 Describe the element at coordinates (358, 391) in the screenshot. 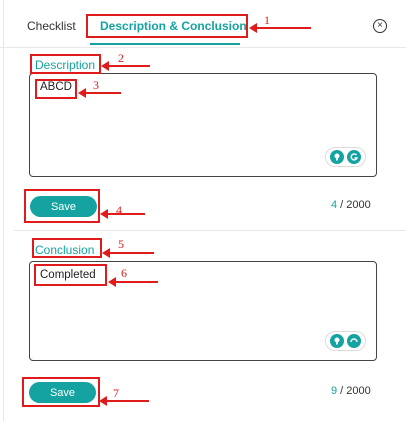

I see `conclusion-counter-max: 2000` at that location.